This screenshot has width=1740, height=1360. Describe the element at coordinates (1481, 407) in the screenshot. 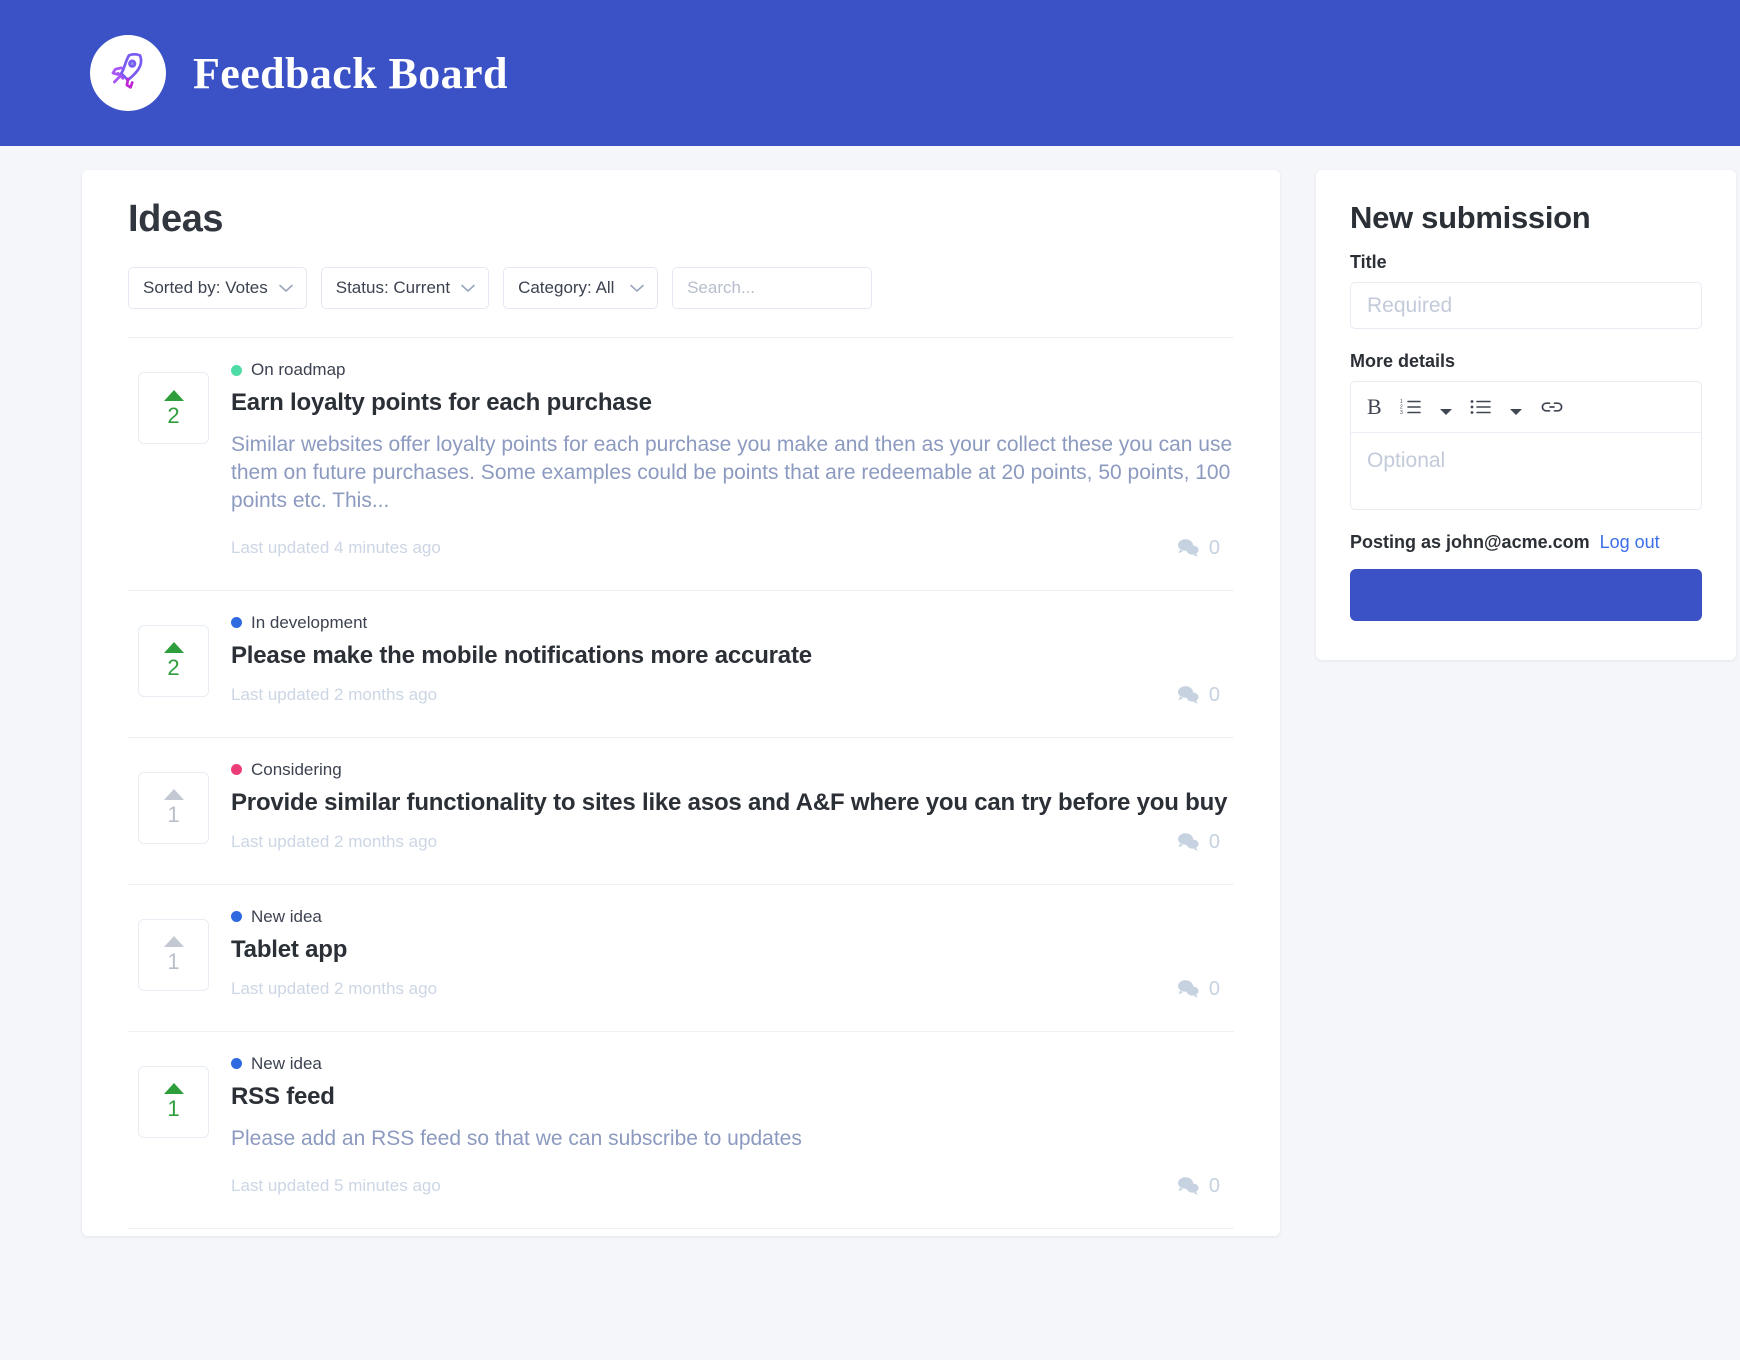

I see `bullet-list-icon` at that location.